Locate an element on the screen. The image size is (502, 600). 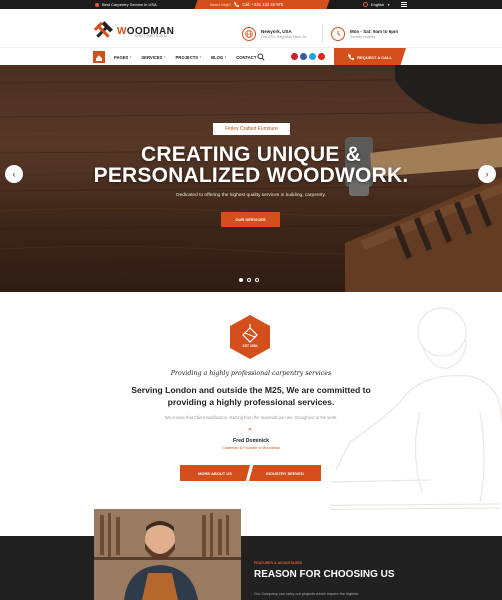
bullet-icon is located at coordinates (97, 4).